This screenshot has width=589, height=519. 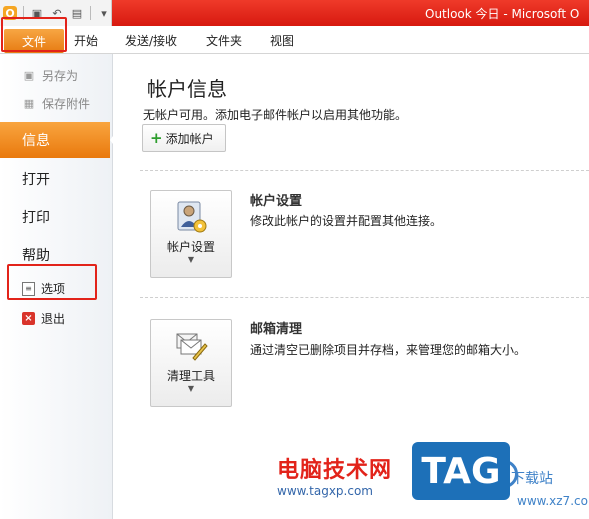 What do you see at coordinates (156, 137) in the screenshot?
I see `plus-icon: +` at bounding box center [156, 137].